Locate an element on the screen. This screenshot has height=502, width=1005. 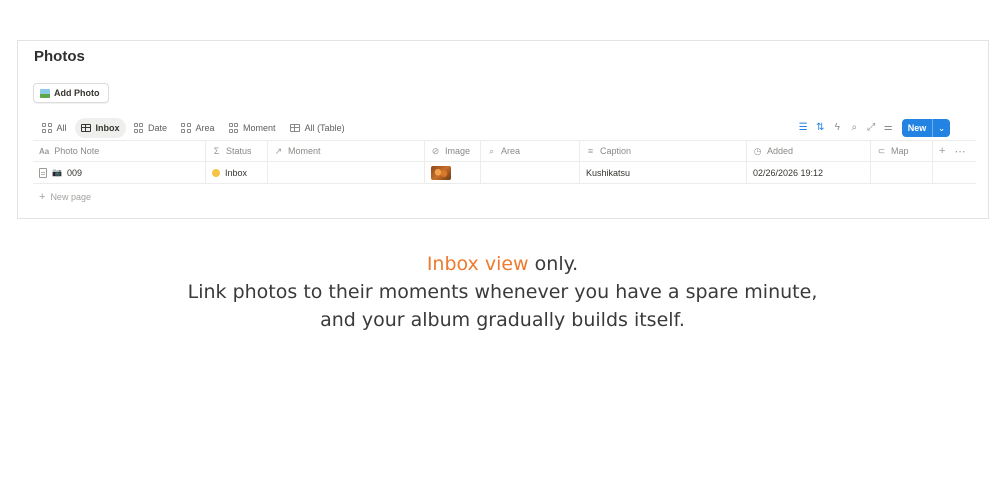
new-page-button: + New page is located at coordinates (65, 197).